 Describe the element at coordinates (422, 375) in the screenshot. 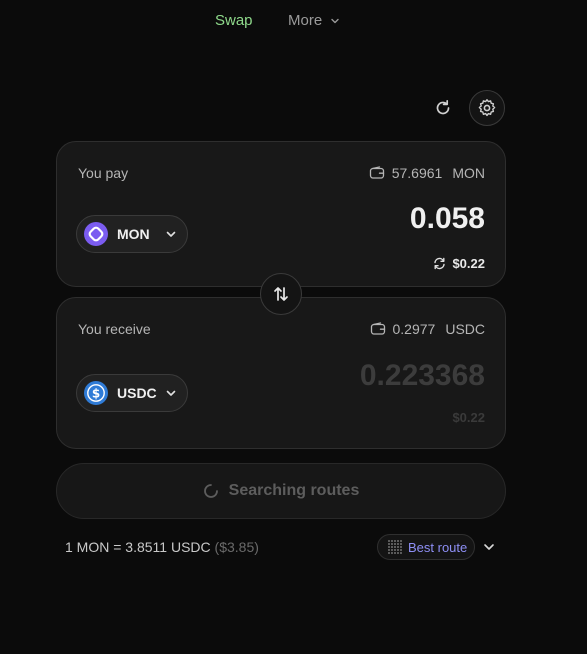

I see `receive-amount: 0.223368` at that location.